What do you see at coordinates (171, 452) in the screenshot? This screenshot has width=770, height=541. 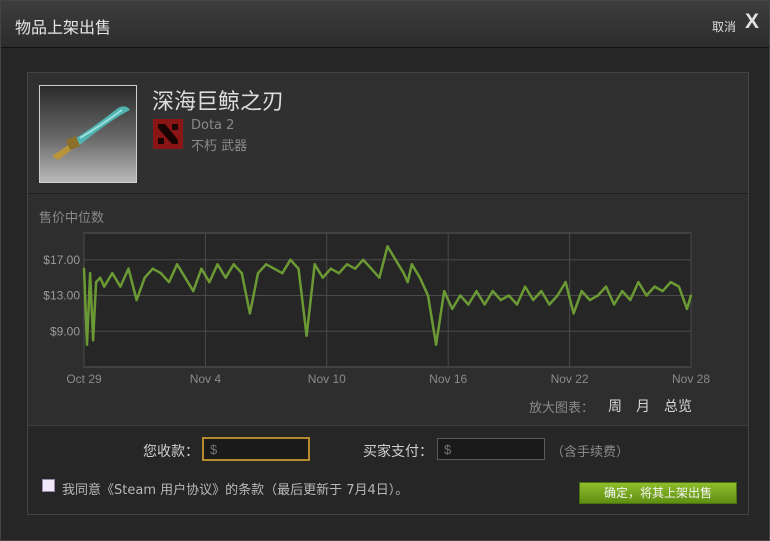 I see `receive-label: 您收款：` at bounding box center [171, 452].